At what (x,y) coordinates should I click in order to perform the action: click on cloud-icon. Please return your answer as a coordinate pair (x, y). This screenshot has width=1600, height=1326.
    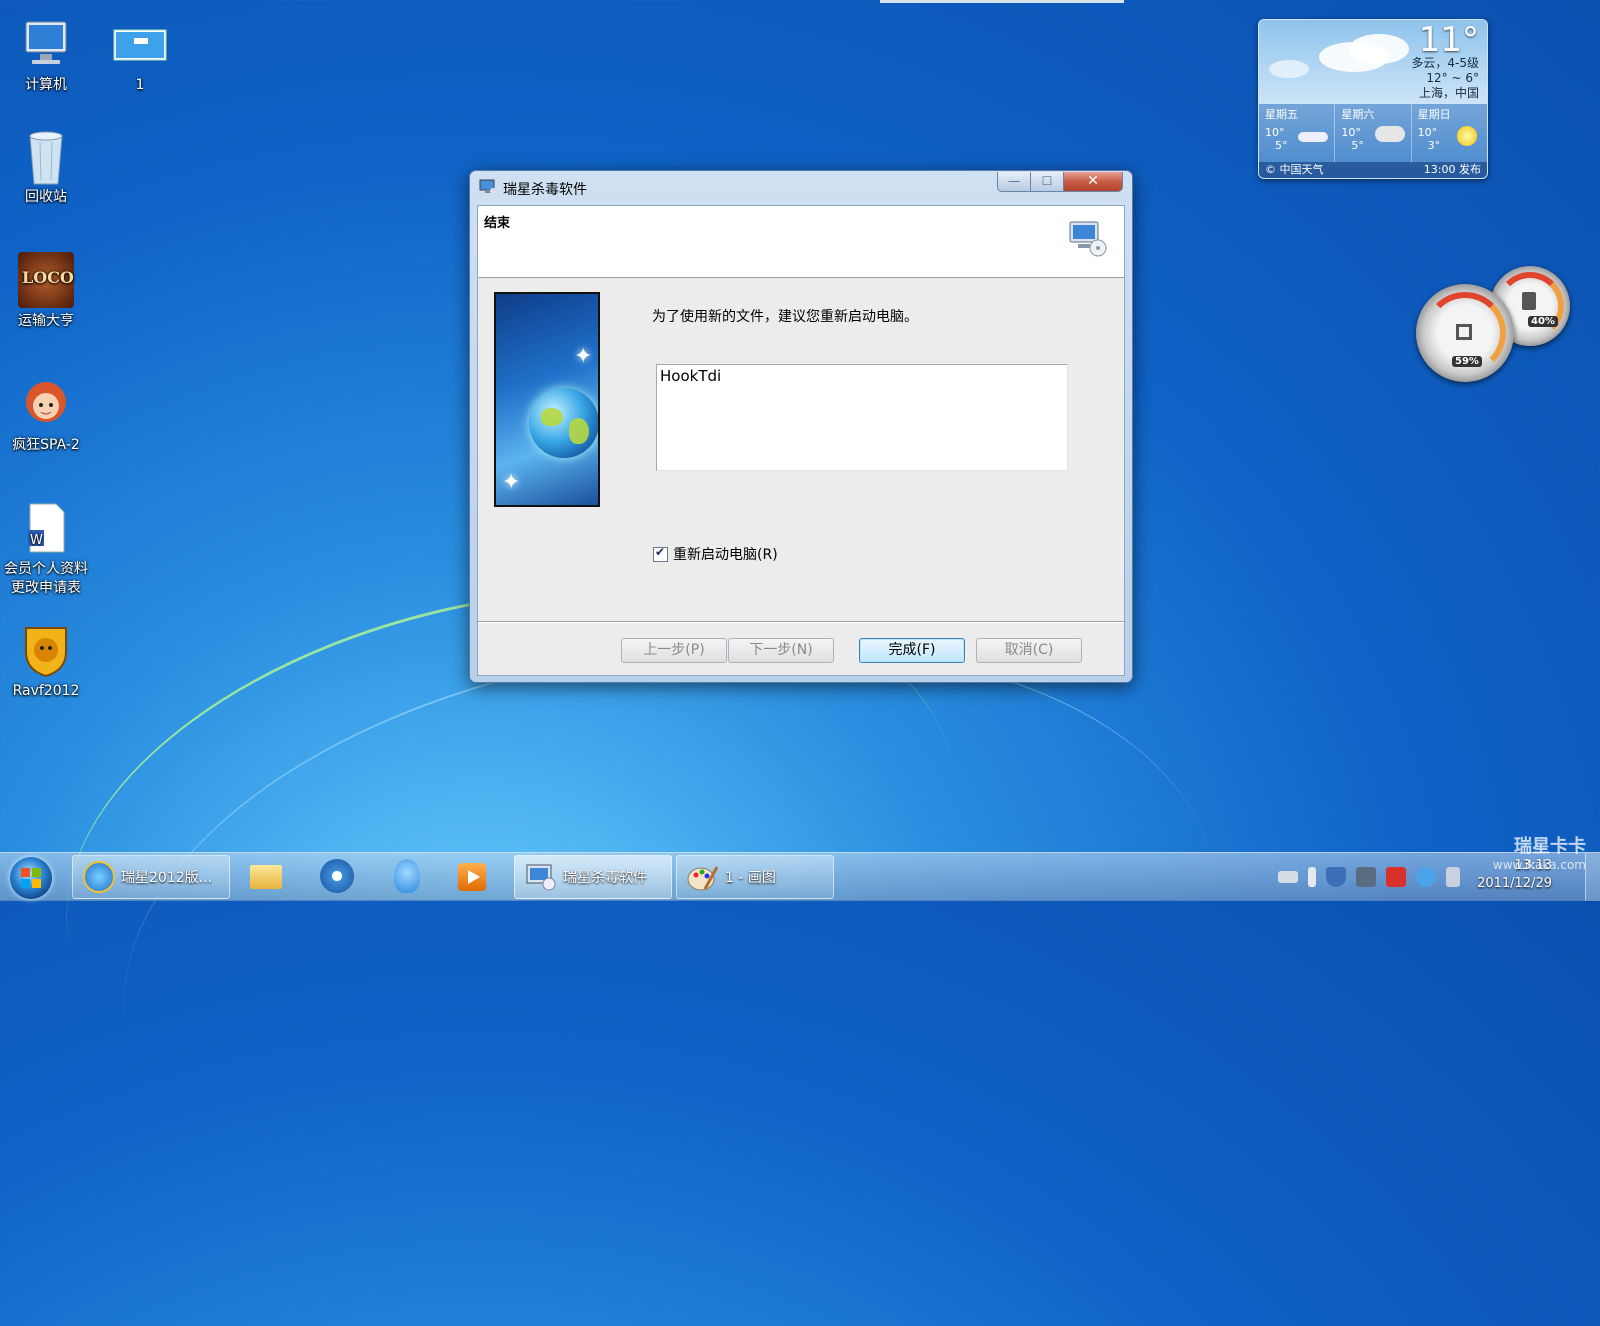
    Looking at the image, I should click on (1389, 134).